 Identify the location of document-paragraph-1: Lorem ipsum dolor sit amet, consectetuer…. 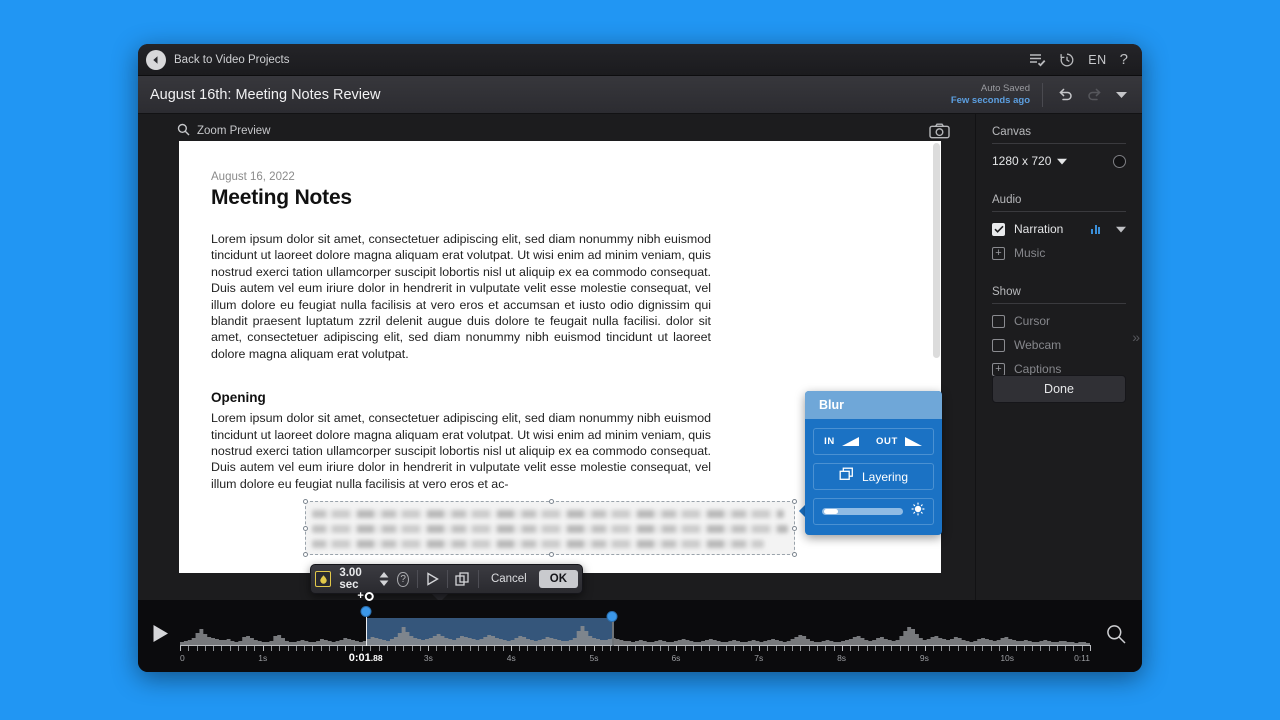
(461, 296).